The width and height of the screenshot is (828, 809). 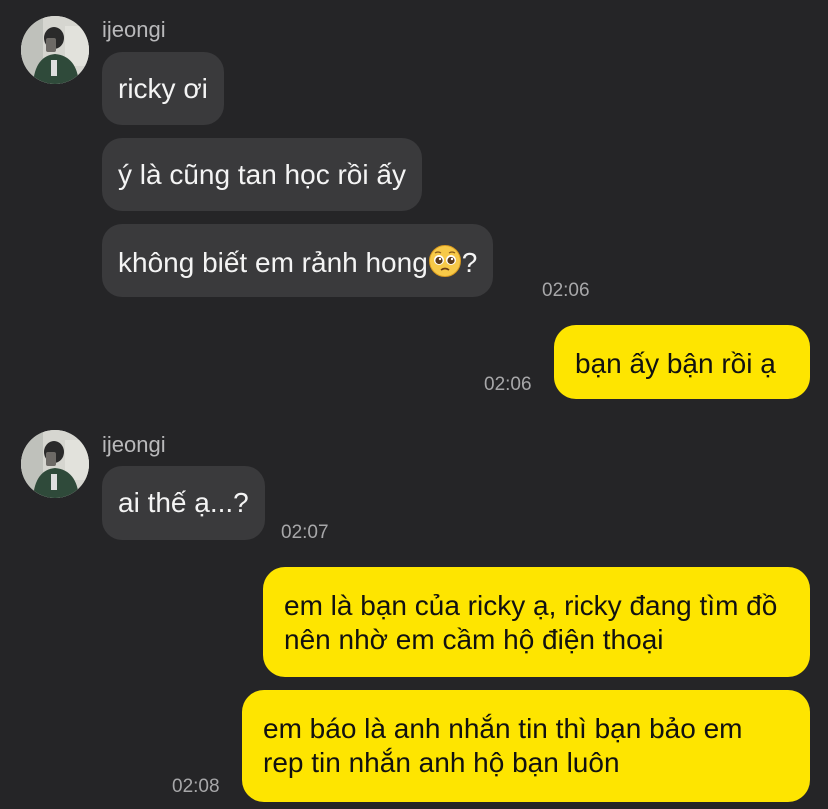 I want to click on incoming-message-bubble: ricky ơi, so click(x=163, y=88).